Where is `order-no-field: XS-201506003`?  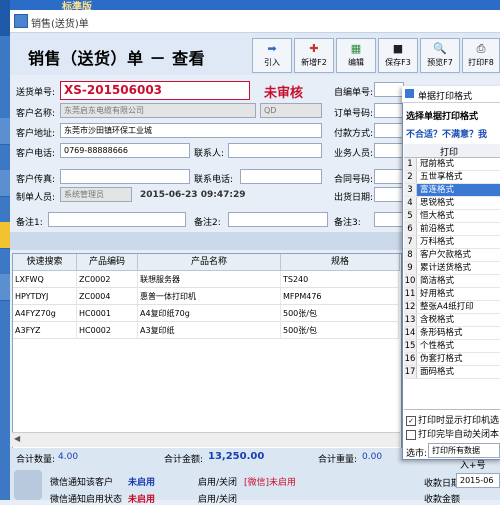
order-no-field: XS-201506003 is located at coordinates (155, 90).